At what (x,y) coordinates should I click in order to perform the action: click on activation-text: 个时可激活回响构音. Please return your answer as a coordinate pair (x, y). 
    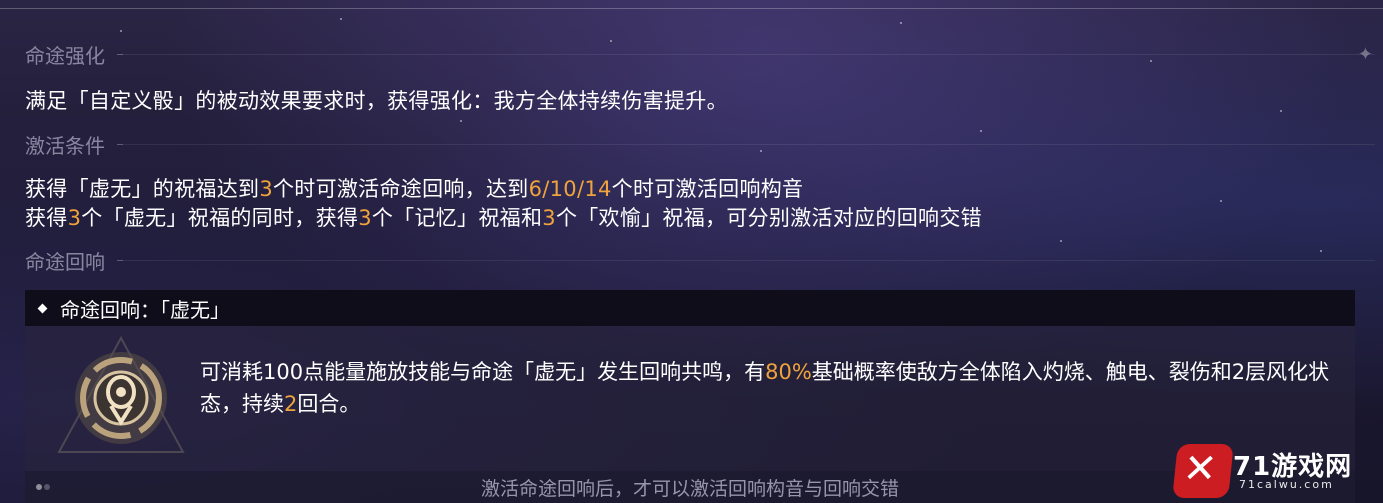
    Looking at the image, I should click on (707, 189).